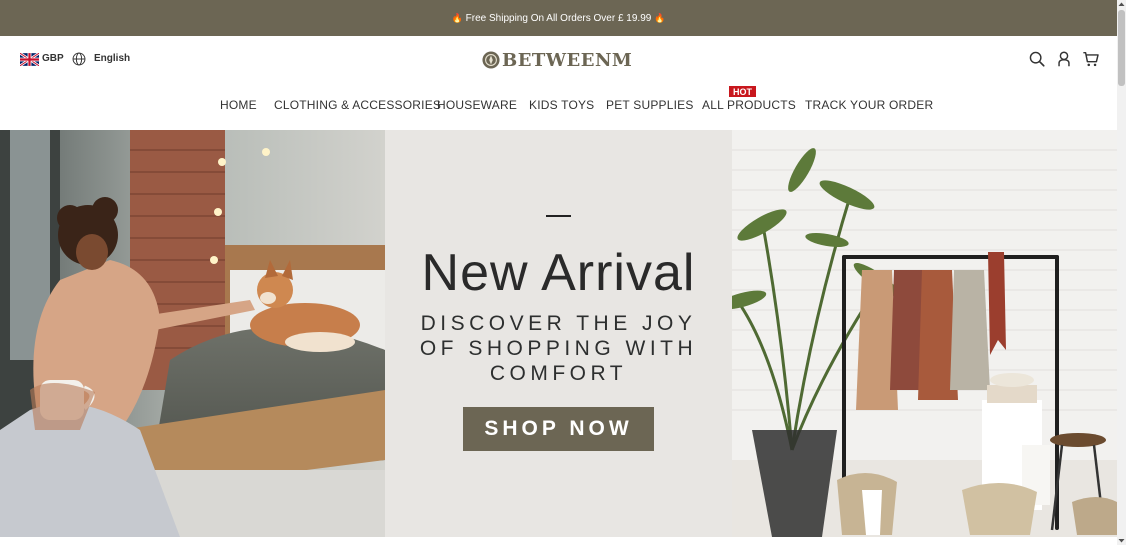  I want to click on logo-emblem-icon, so click(491, 60).